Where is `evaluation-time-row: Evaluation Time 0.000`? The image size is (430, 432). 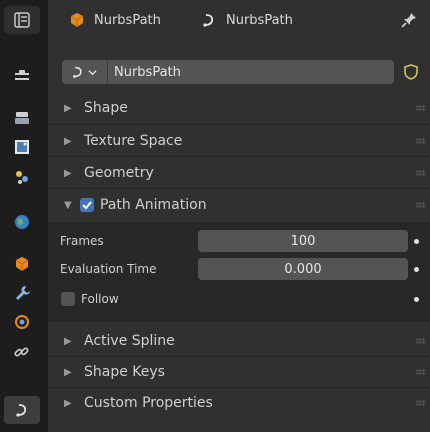 evaluation-time-row: Evaluation Time 0.000 is located at coordinates (239, 270).